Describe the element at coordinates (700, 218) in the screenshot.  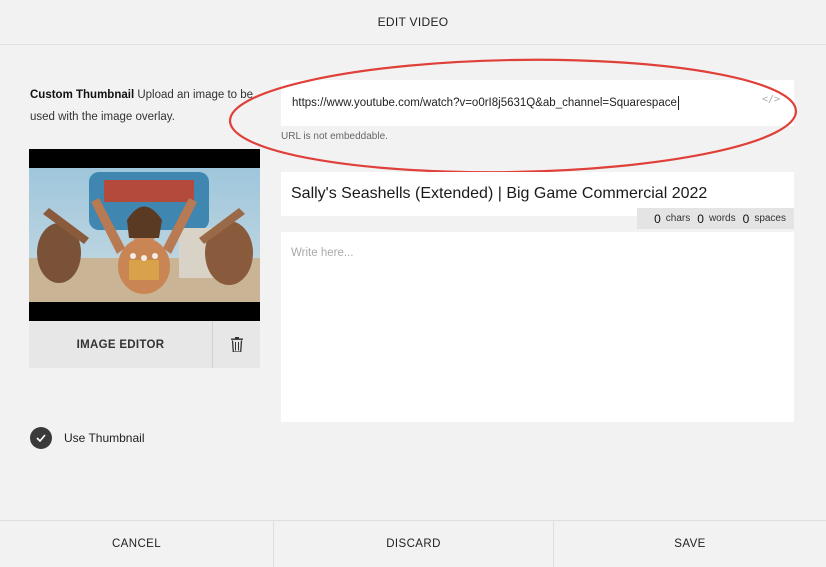
I see `words-count: 0` at that location.